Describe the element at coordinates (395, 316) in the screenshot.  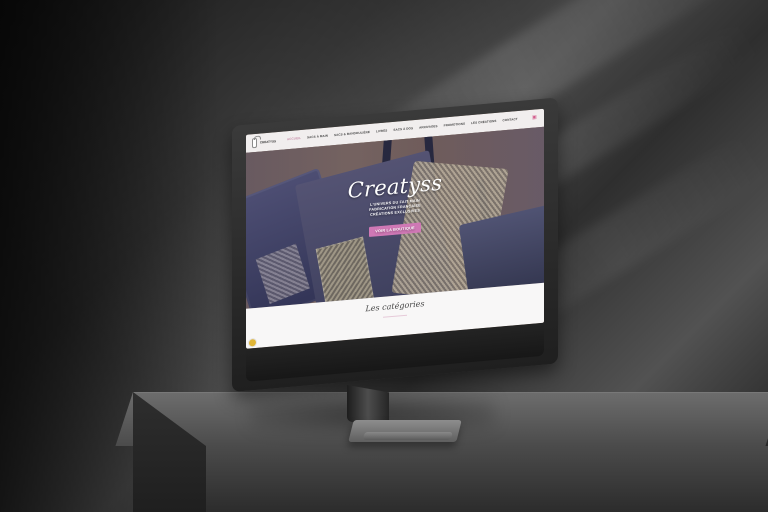
I see `categories-divider` at that location.